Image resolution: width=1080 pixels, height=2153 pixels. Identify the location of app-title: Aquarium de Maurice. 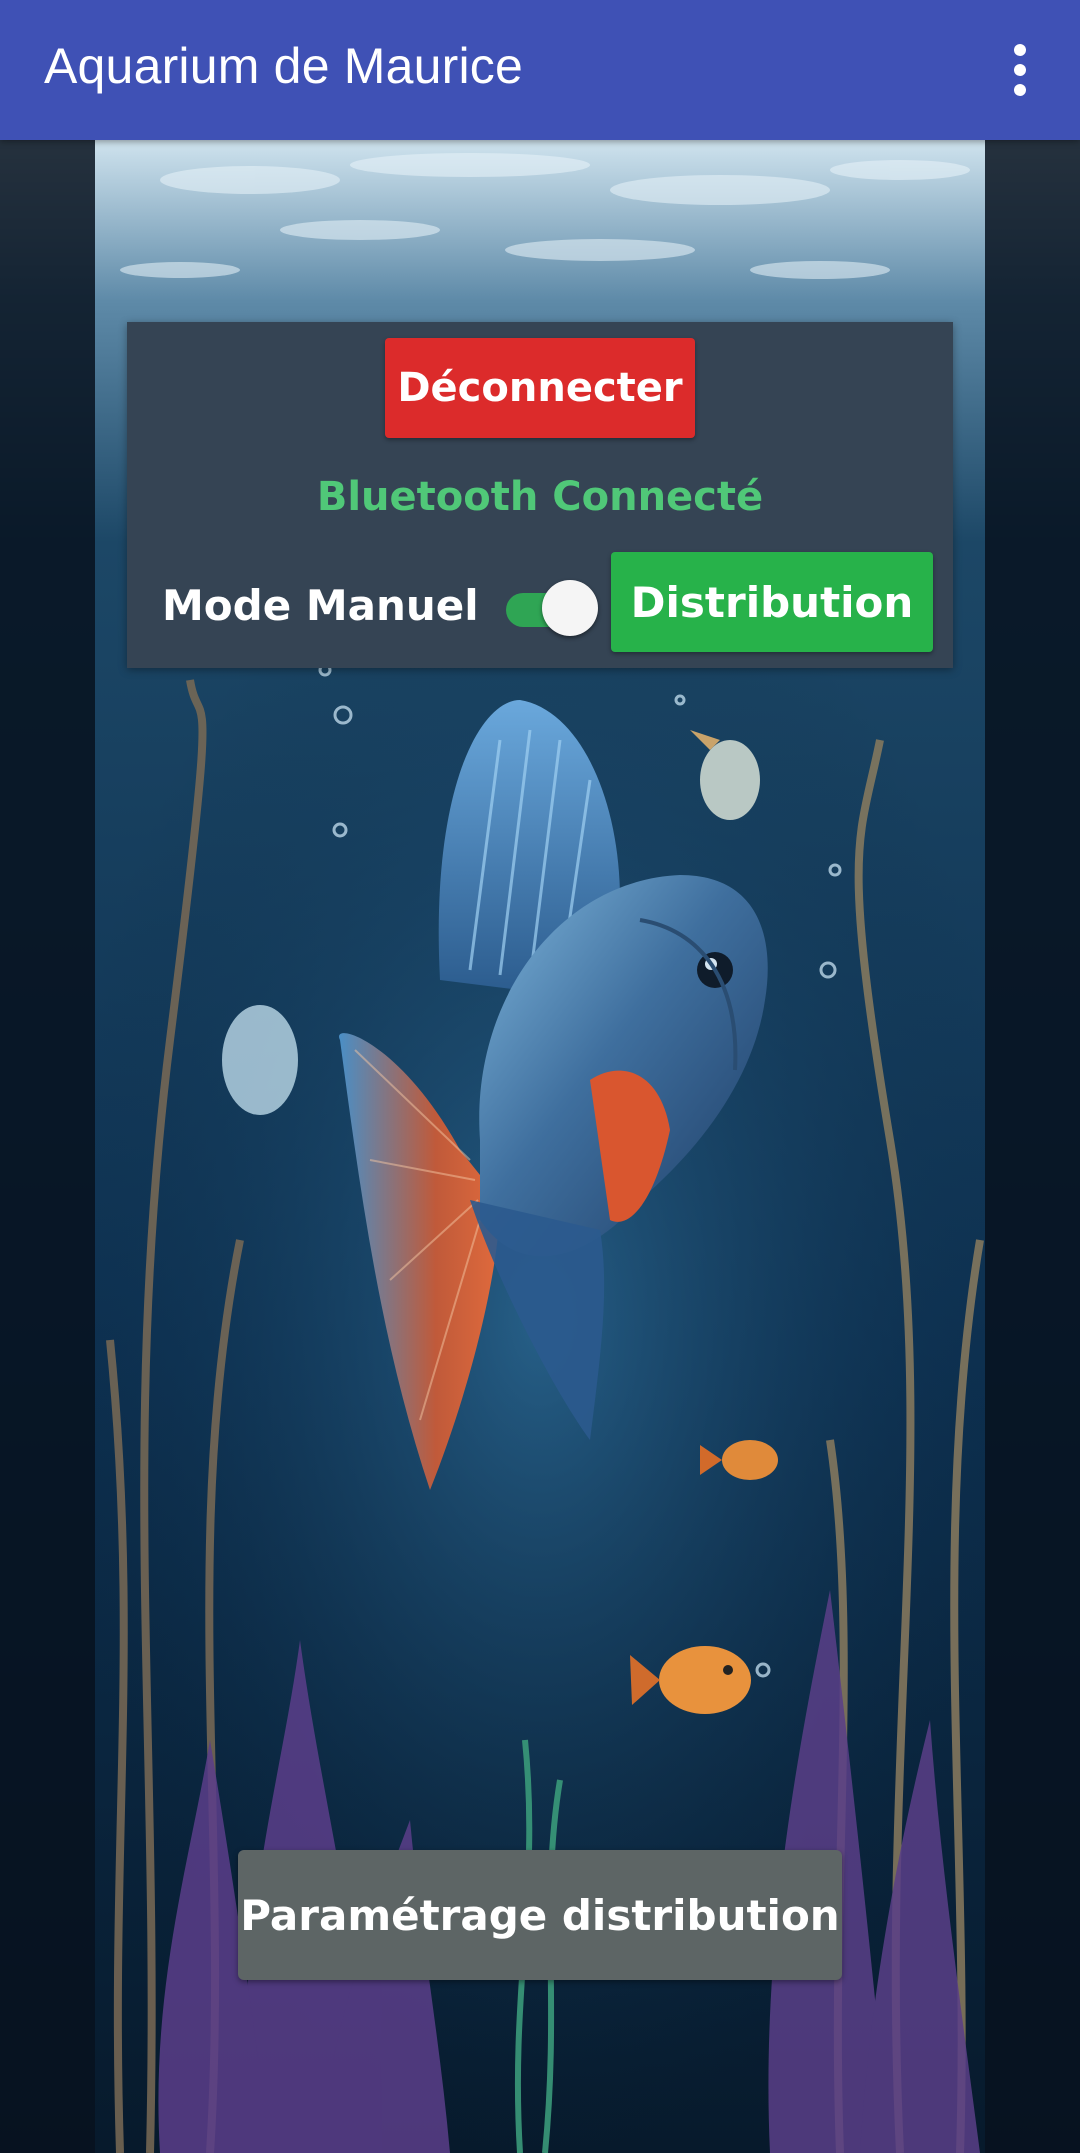
(284, 66).